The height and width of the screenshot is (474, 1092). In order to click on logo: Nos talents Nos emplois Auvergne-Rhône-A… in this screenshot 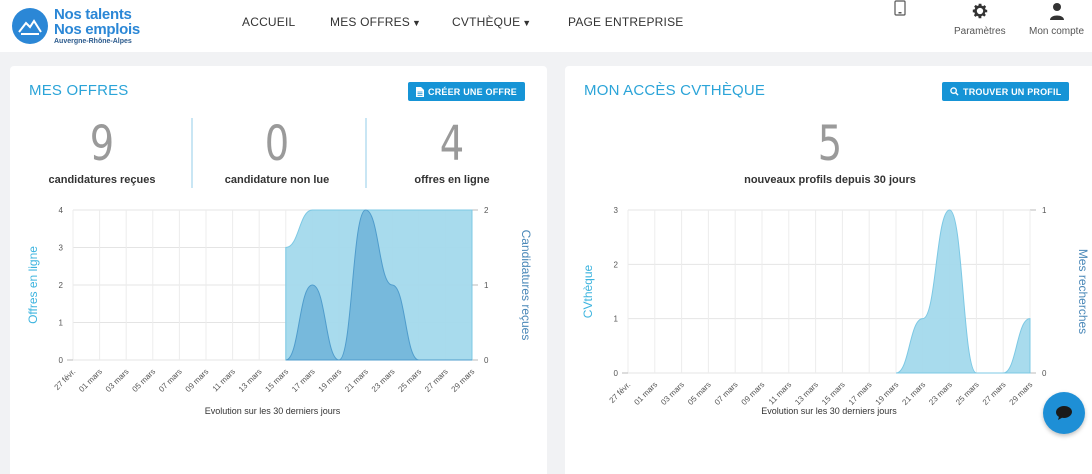, I will do `click(76, 26)`.